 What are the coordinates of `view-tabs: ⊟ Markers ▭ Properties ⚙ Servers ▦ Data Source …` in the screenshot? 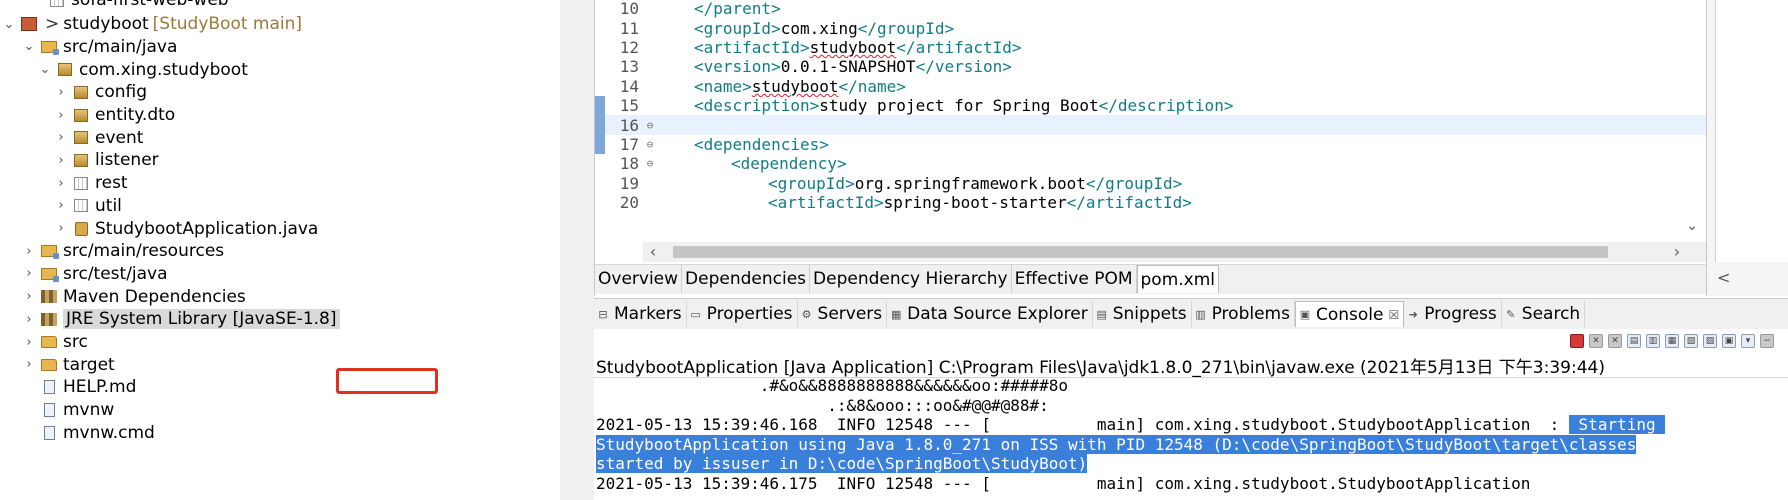 It's located at (1191, 314).